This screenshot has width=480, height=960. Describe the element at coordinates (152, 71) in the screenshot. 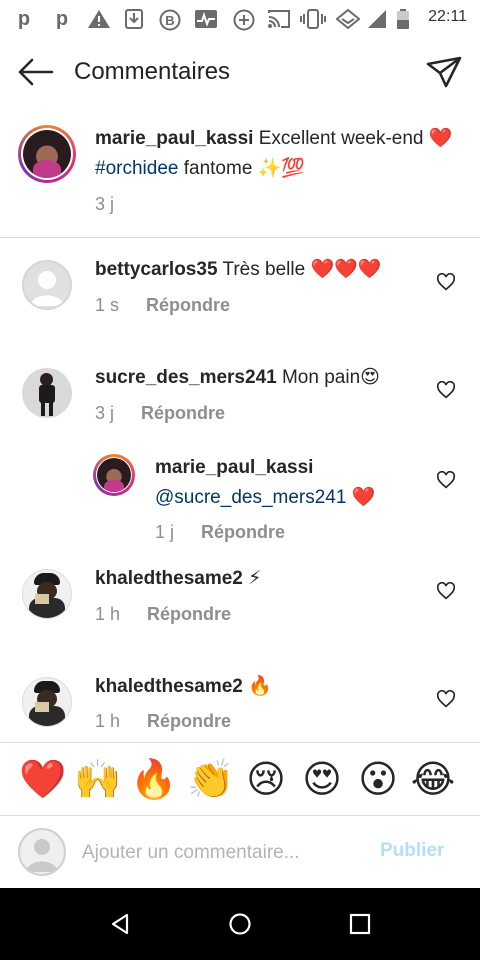

I see `page-title: Commentaires` at that location.